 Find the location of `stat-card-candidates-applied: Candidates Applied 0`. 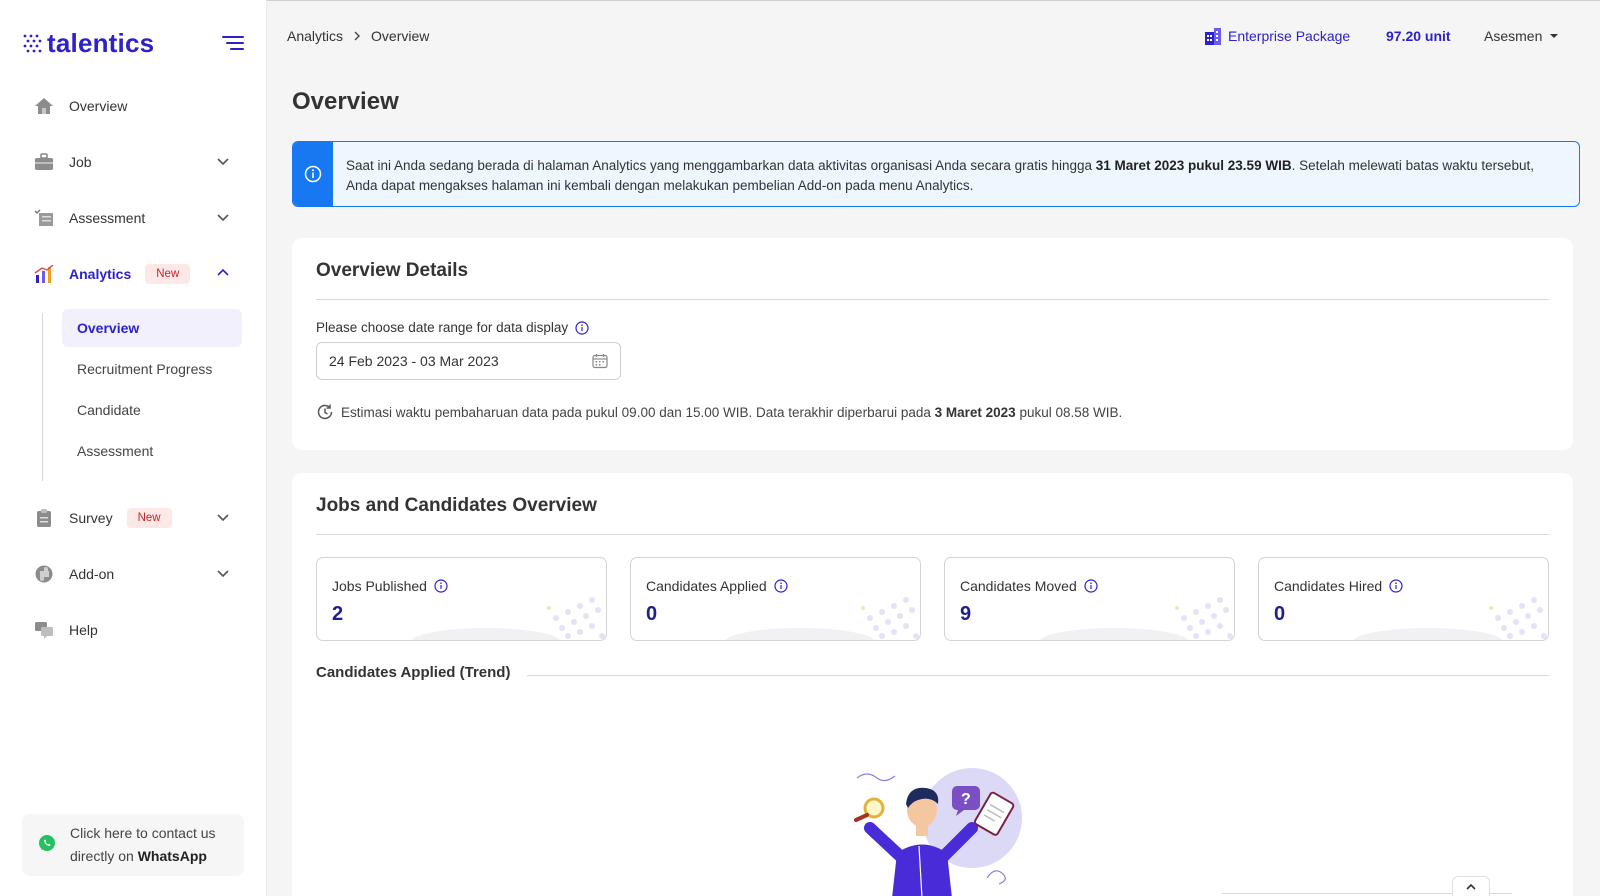

stat-card-candidates-applied: Candidates Applied 0 is located at coordinates (775, 599).